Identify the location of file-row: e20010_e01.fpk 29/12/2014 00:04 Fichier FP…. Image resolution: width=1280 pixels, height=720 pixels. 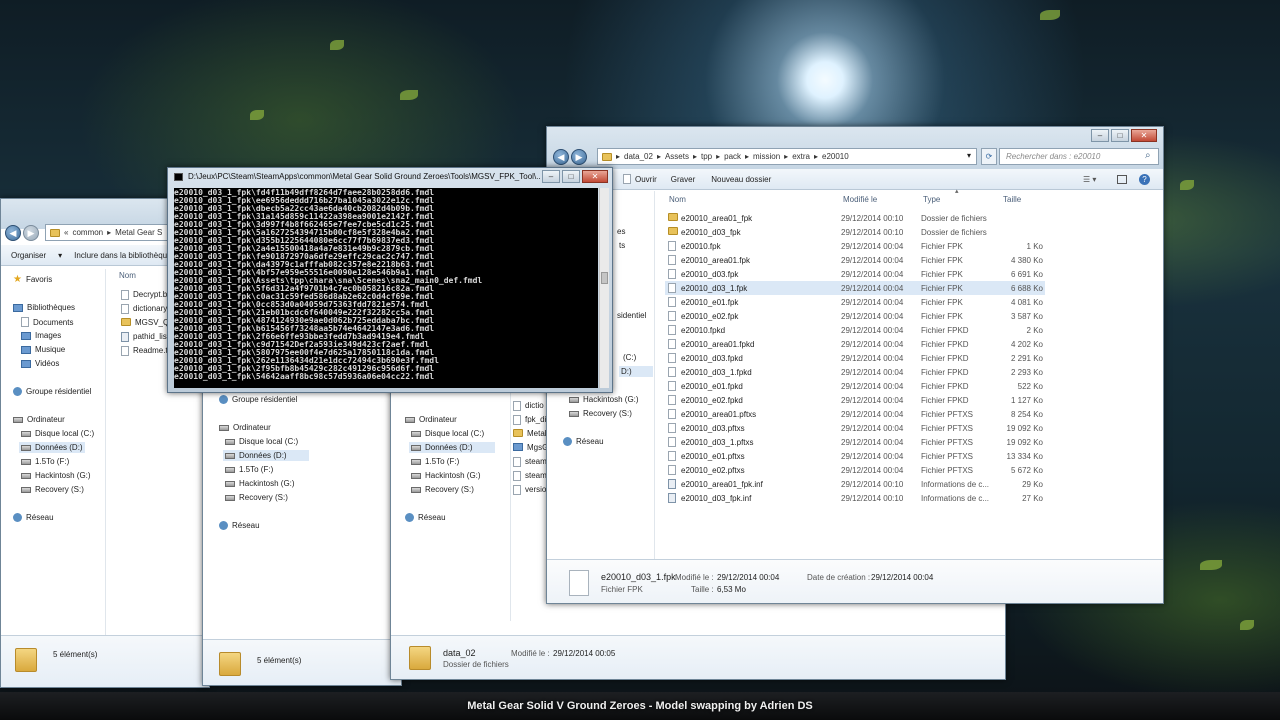
(855, 302).